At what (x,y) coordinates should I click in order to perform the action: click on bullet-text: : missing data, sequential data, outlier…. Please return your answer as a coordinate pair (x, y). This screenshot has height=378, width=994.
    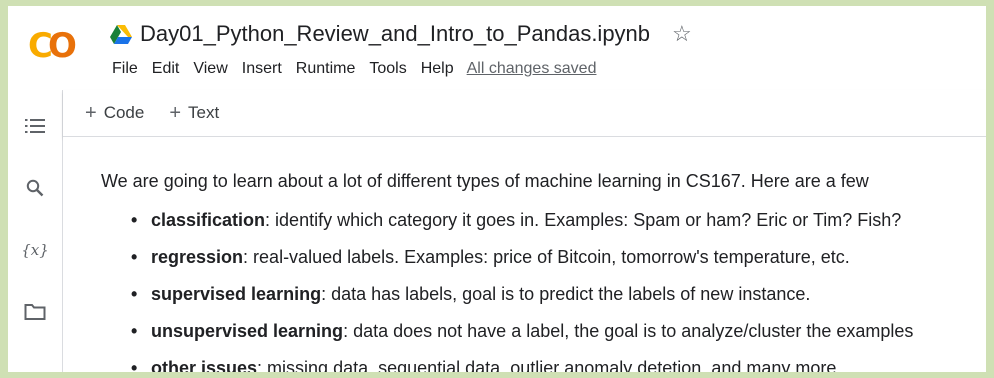
    Looking at the image, I should click on (549, 365).